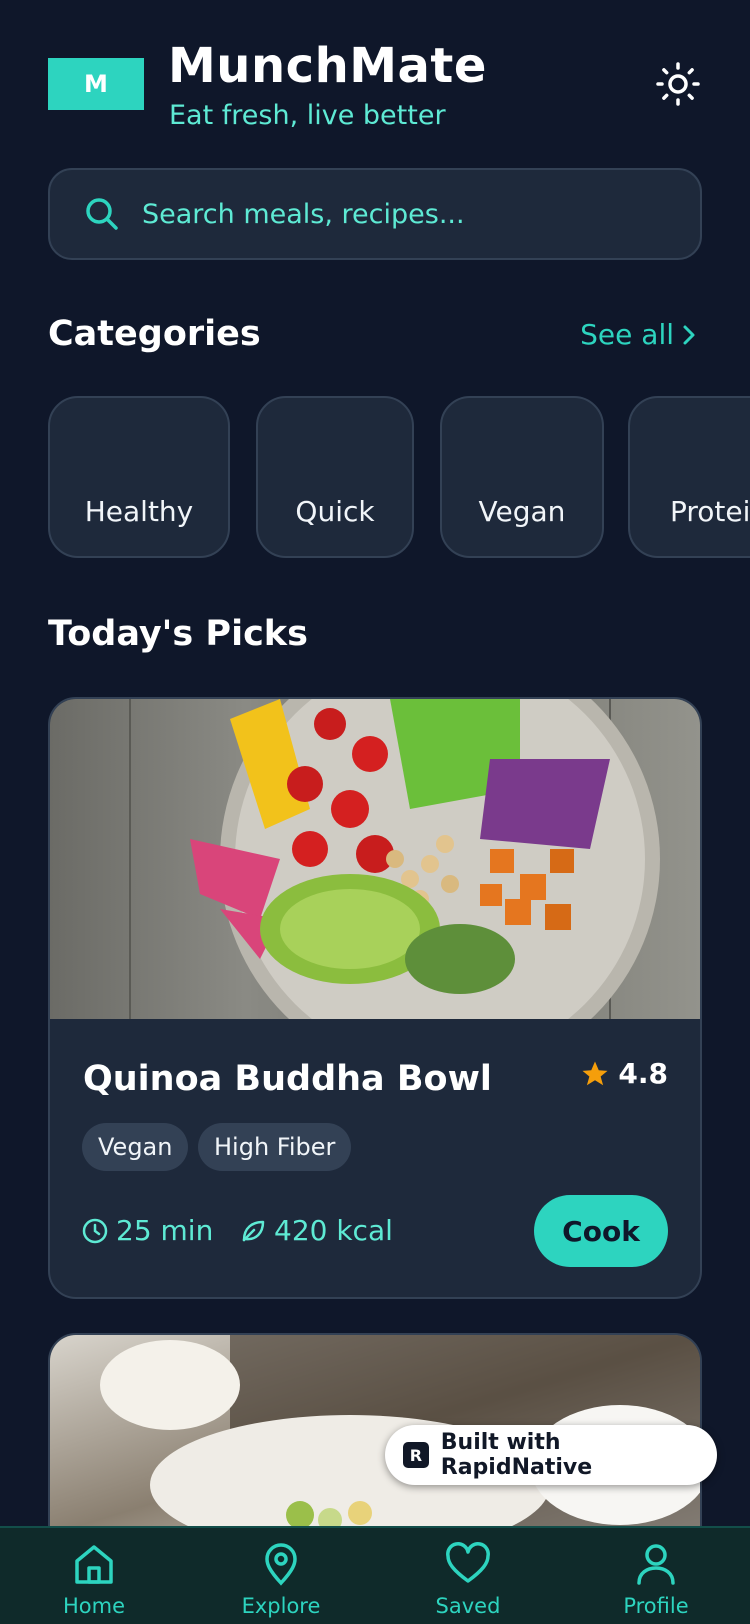 This screenshot has height=1624, width=750. Describe the element at coordinates (522, 511) in the screenshot. I see `category-label: Vegan` at that location.